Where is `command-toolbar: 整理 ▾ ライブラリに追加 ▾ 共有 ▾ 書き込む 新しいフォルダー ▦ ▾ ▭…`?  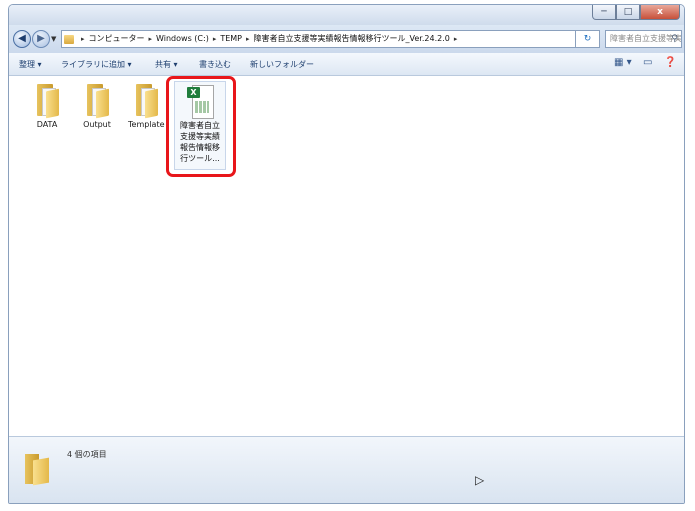 command-toolbar: 整理 ▾ ライブラリに追加 ▾ 共有 ▾ 書き込む 新しいフォルダー ▦ ▾ ▭… is located at coordinates (346, 64).